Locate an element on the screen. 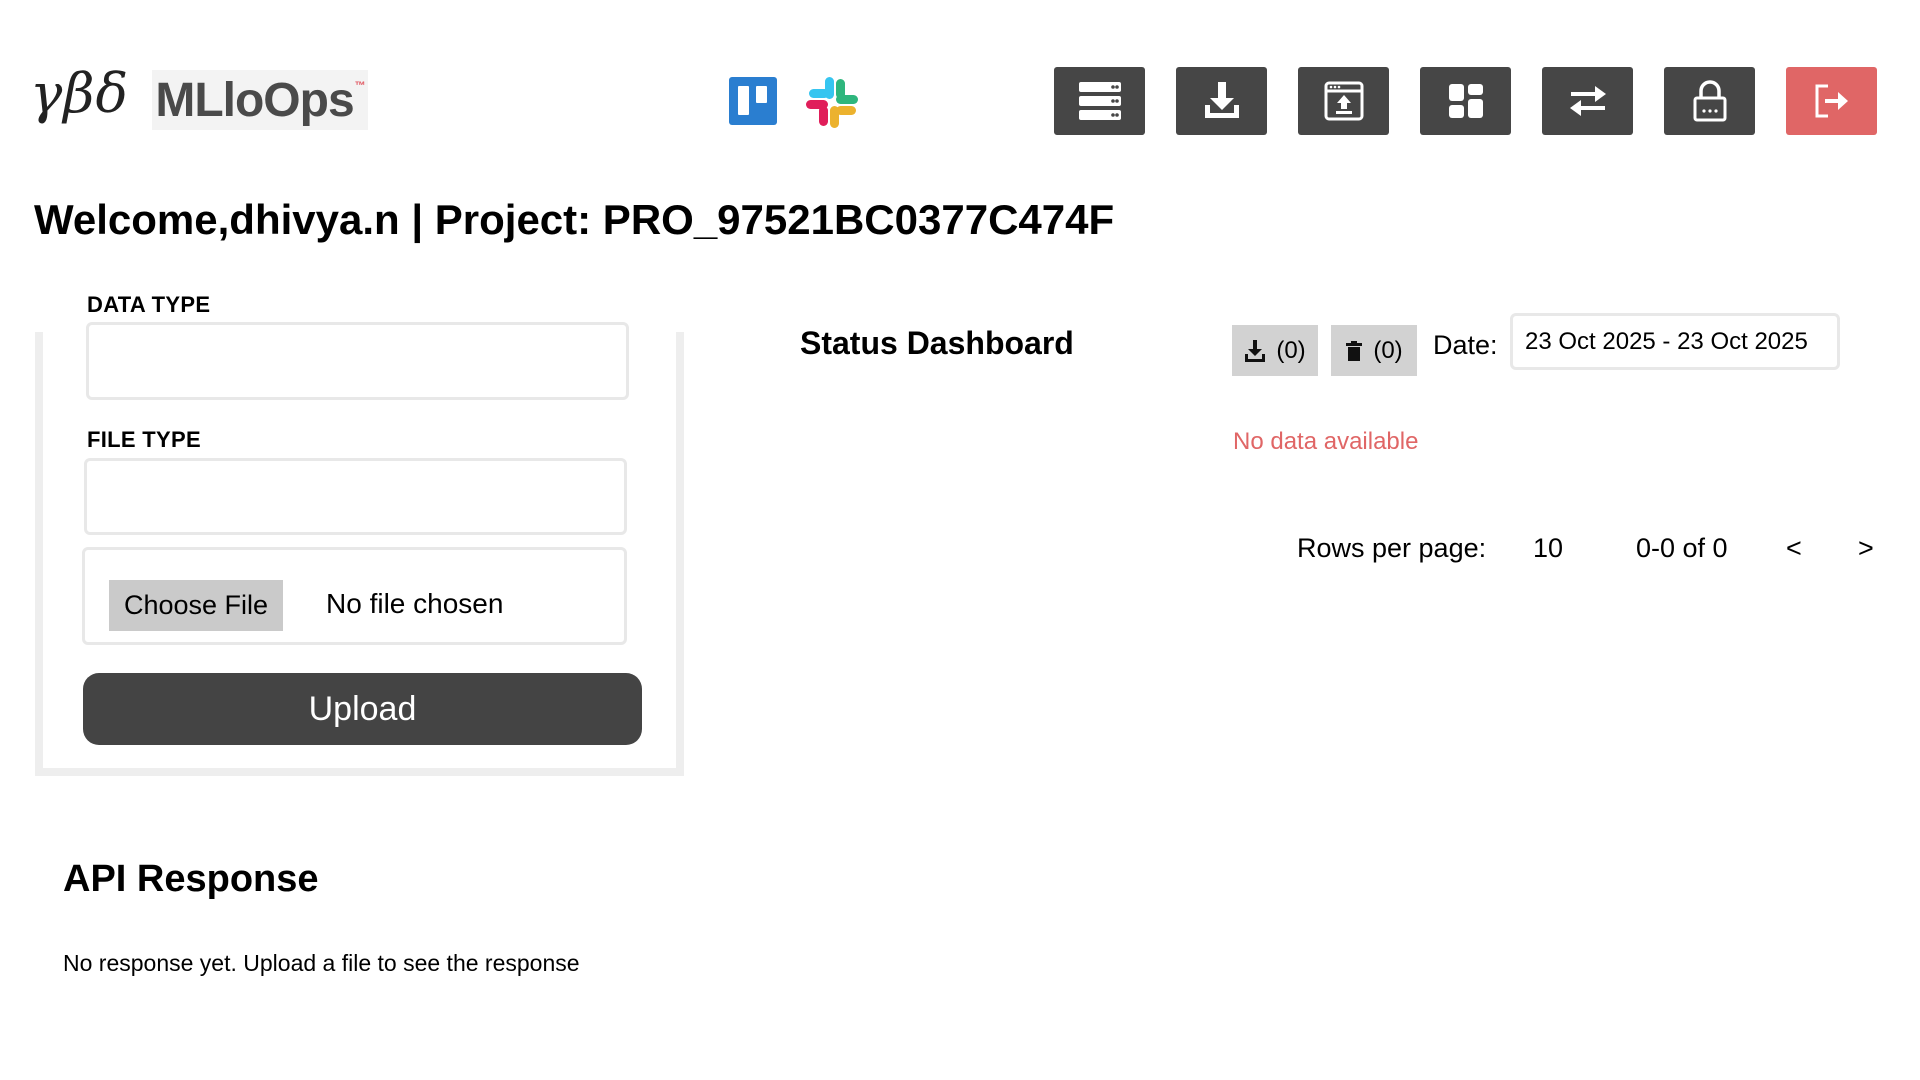  prev-page-button: < is located at coordinates (1794, 548).